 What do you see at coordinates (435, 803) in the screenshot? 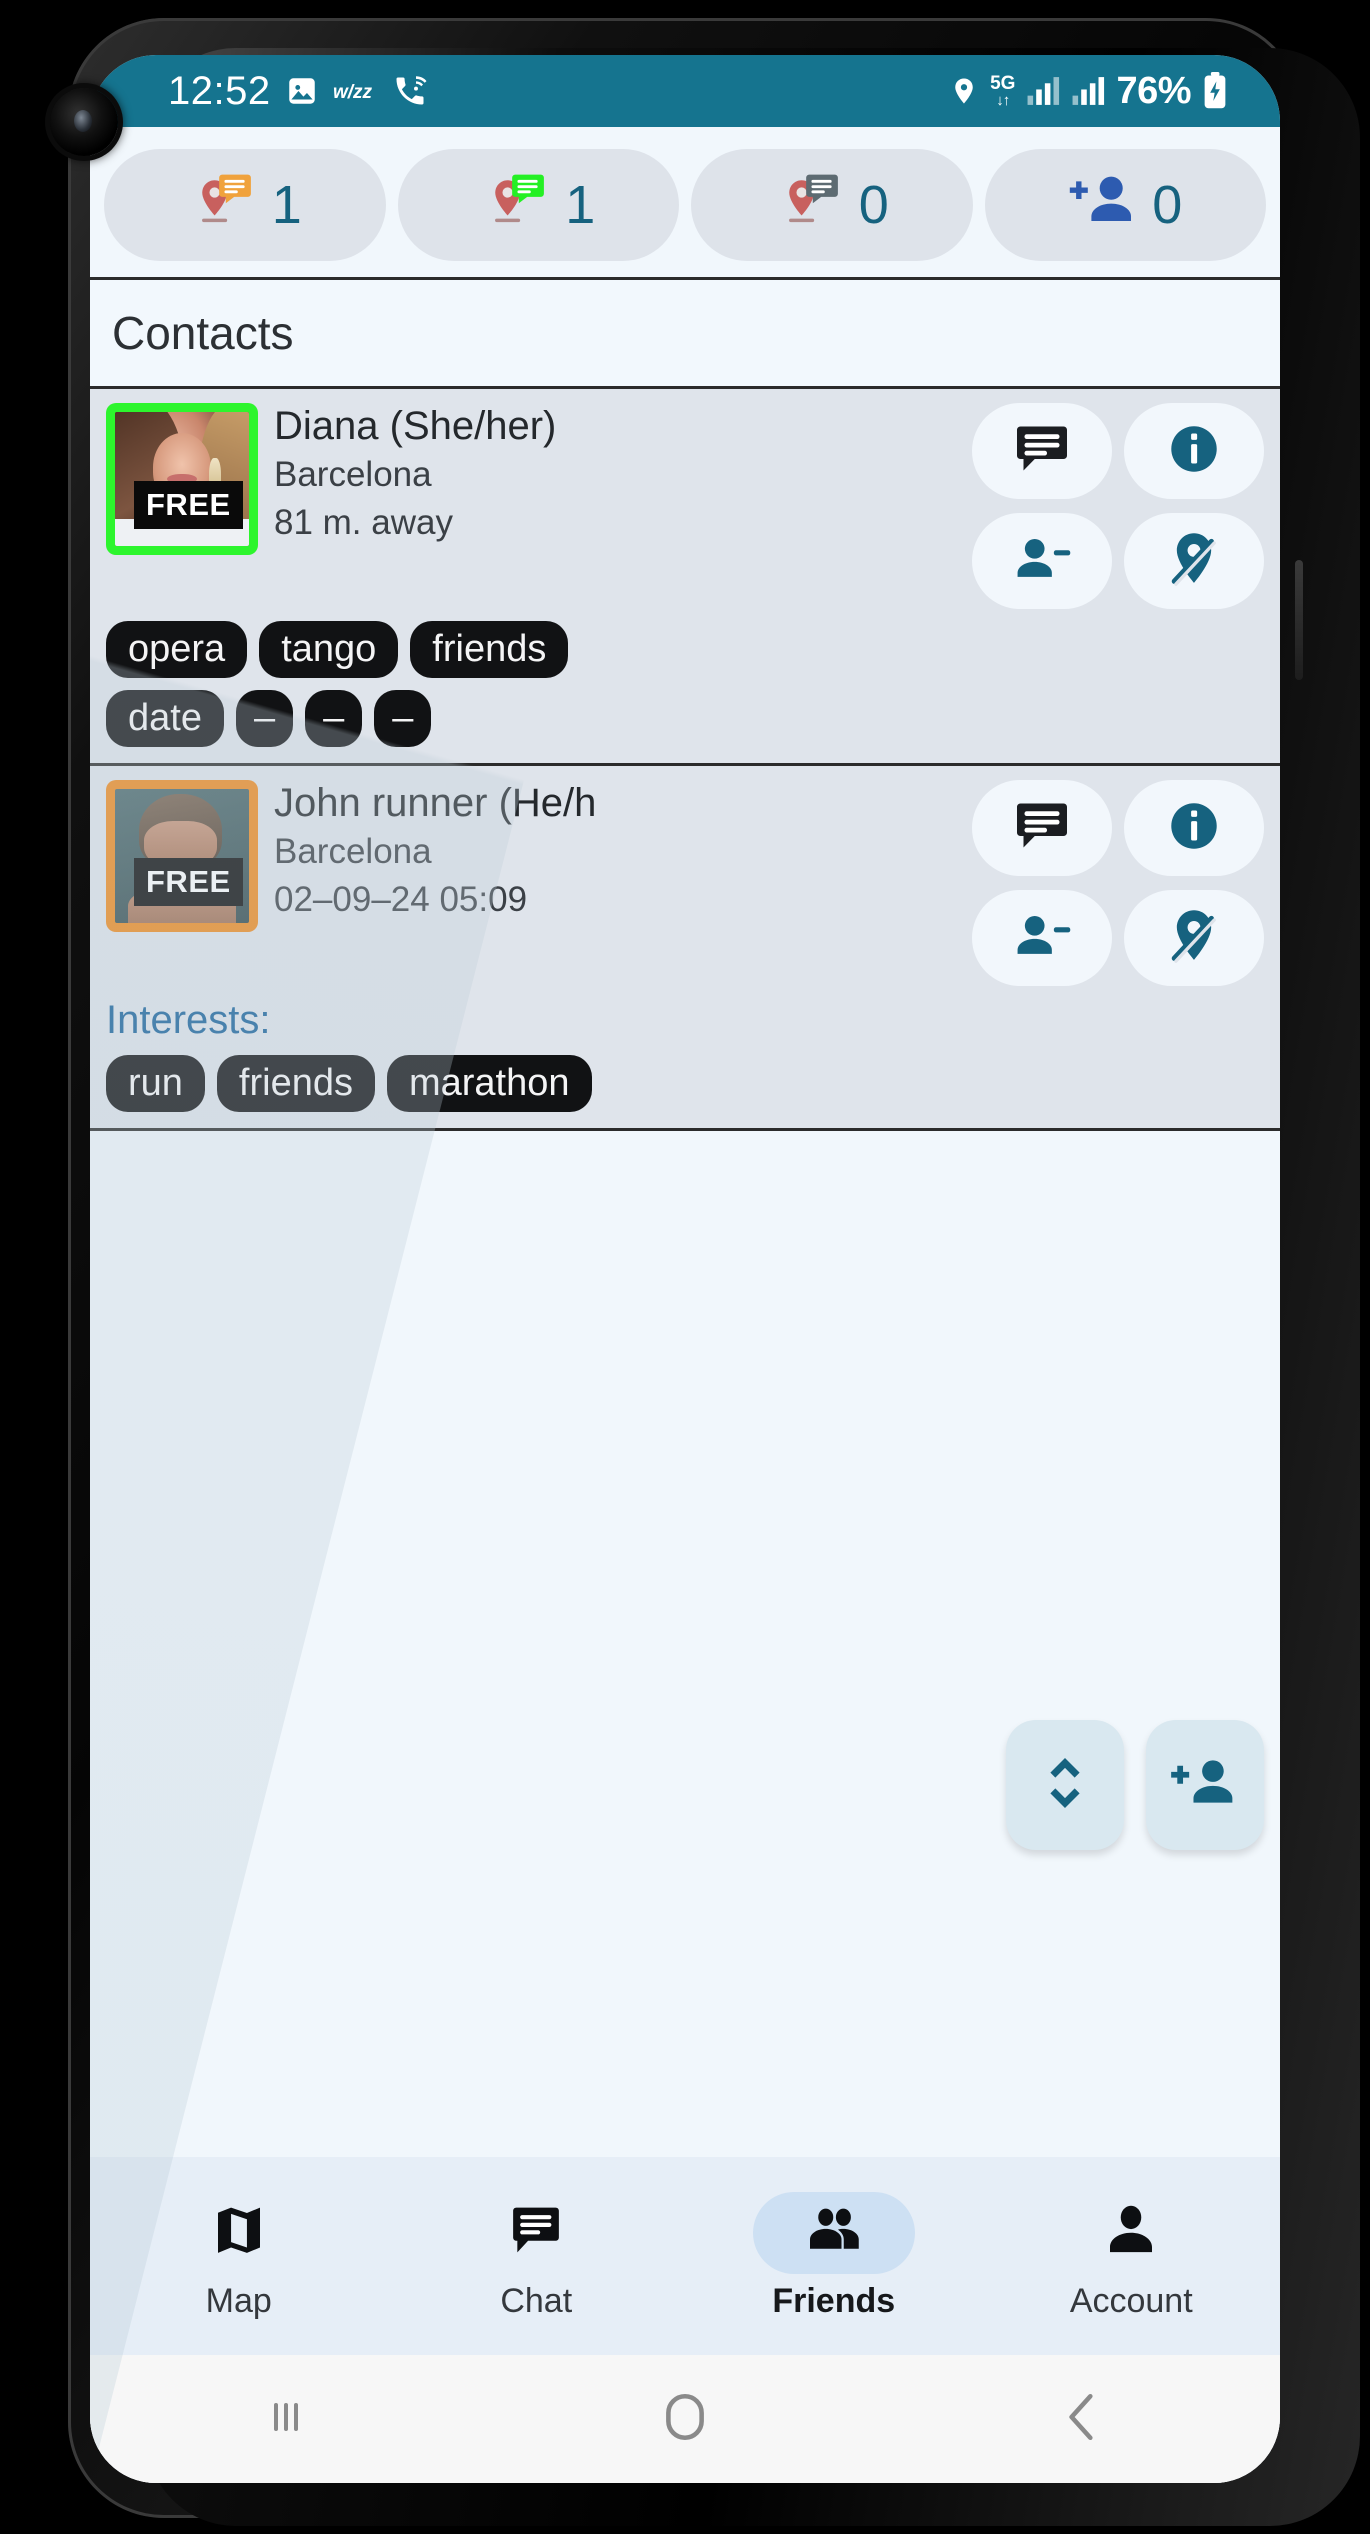
I see `contact-name: John runner (He/h` at bounding box center [435, 803].